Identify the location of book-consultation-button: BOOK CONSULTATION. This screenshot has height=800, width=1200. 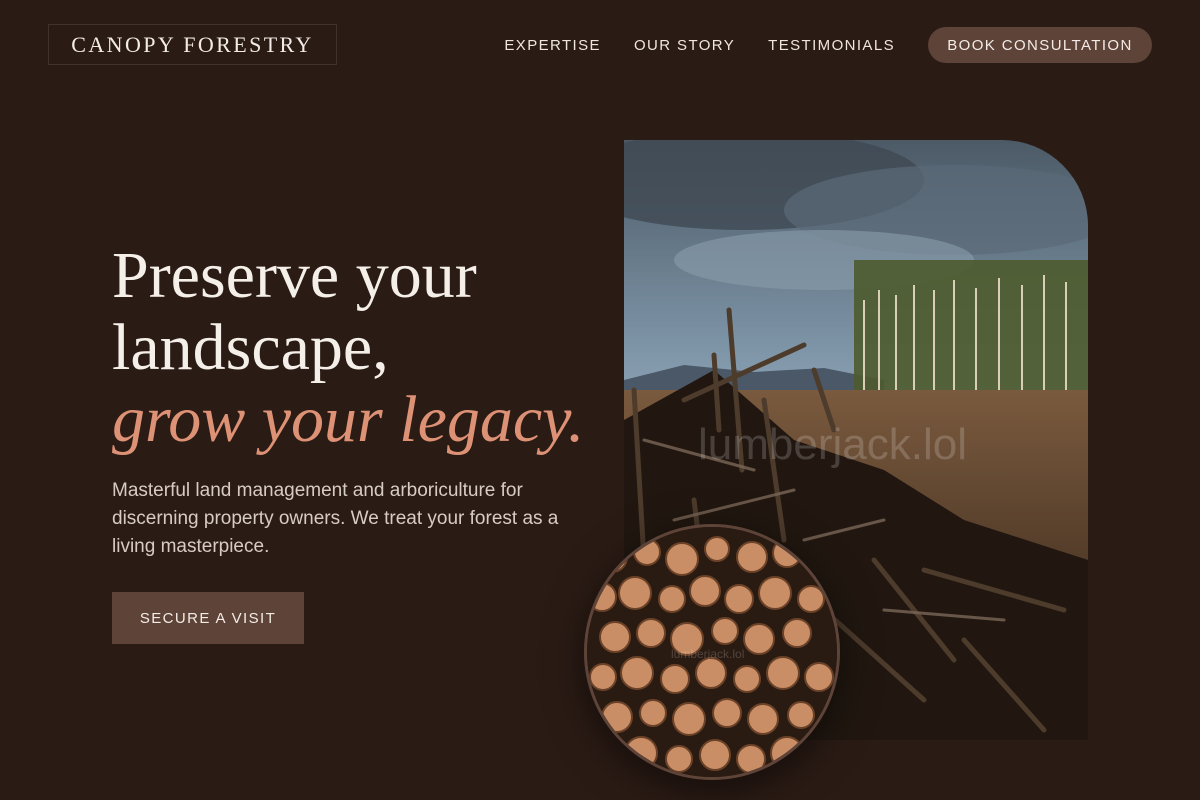
(1040, 45).